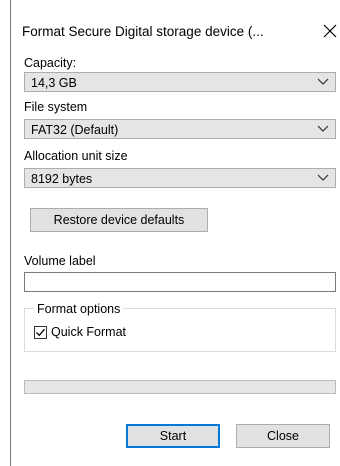  What do you see at coordinates (60, 261) in the screenshot?
I see `volume-label-label: Volume label` at bounding box center [60, 261].